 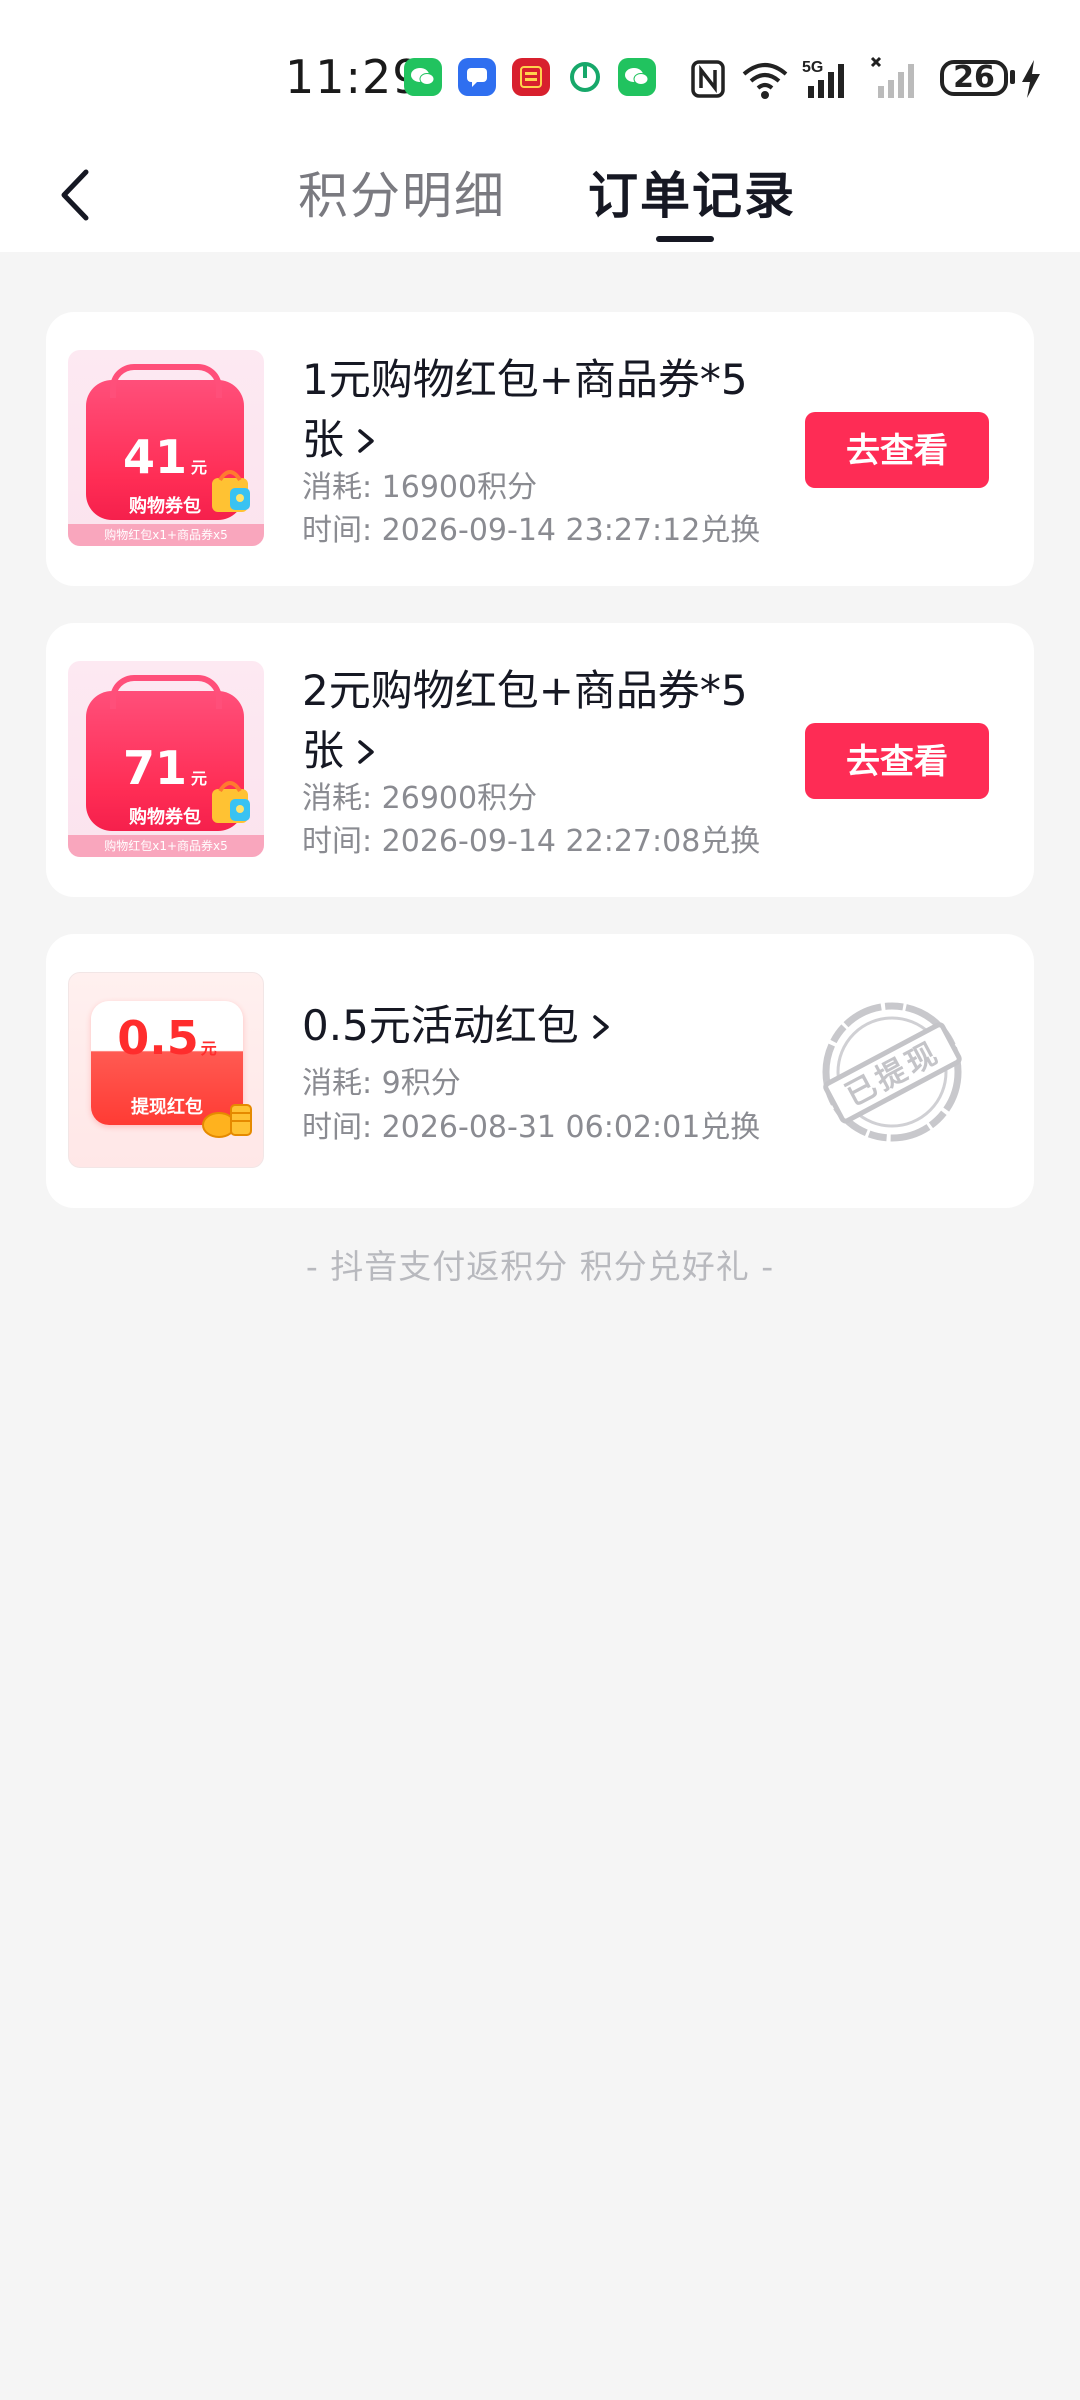 What do you see at coordinates (708, 79) in the screenshot?
I see `nfc-icon` at bounding box center [708, 79].